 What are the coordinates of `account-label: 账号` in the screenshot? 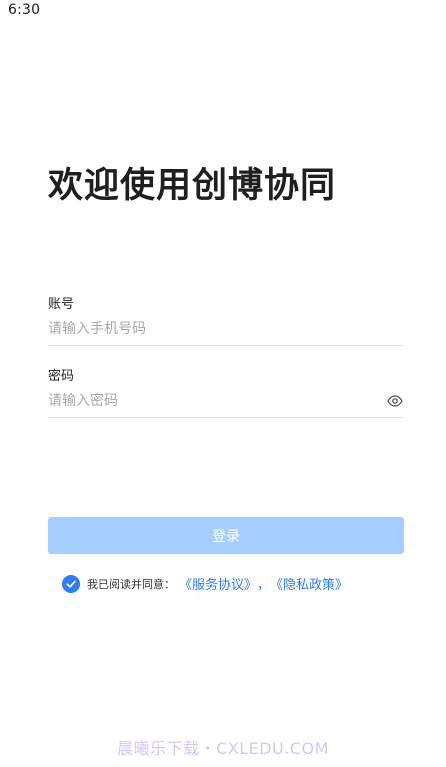 It's located at (61, 304).